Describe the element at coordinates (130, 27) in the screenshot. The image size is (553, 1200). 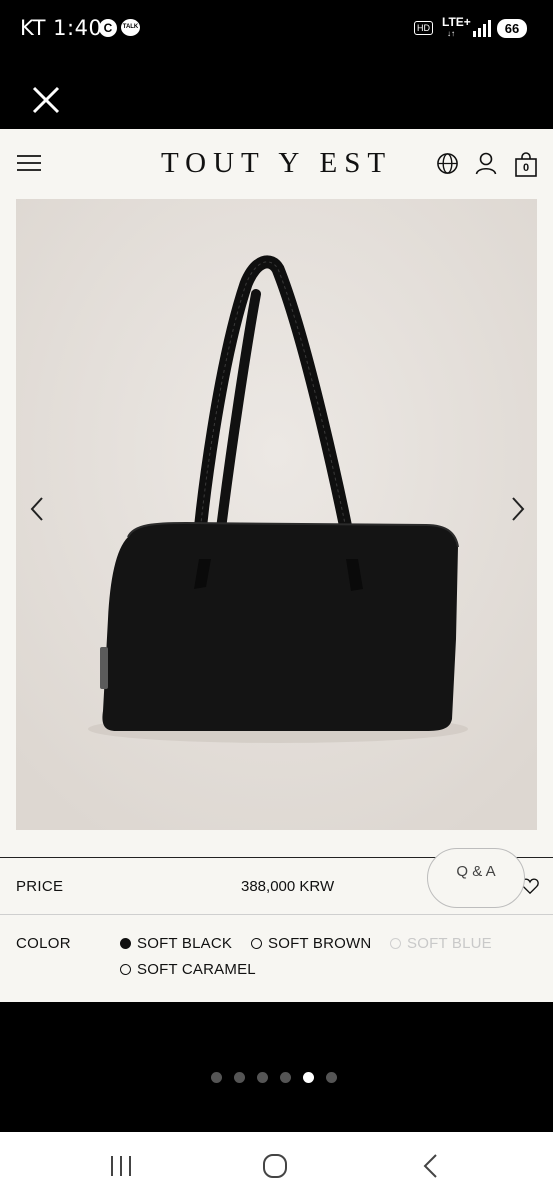
I see `kakaotalk-notification-icon: TALK` at that location.